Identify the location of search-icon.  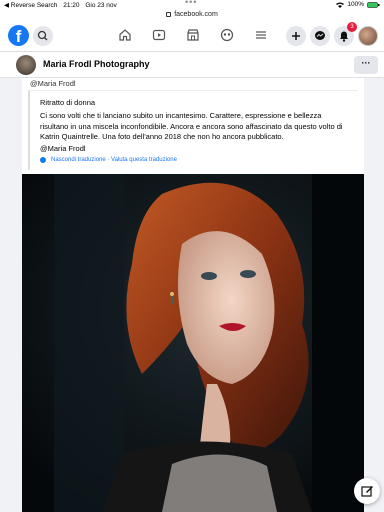
(42, 35).